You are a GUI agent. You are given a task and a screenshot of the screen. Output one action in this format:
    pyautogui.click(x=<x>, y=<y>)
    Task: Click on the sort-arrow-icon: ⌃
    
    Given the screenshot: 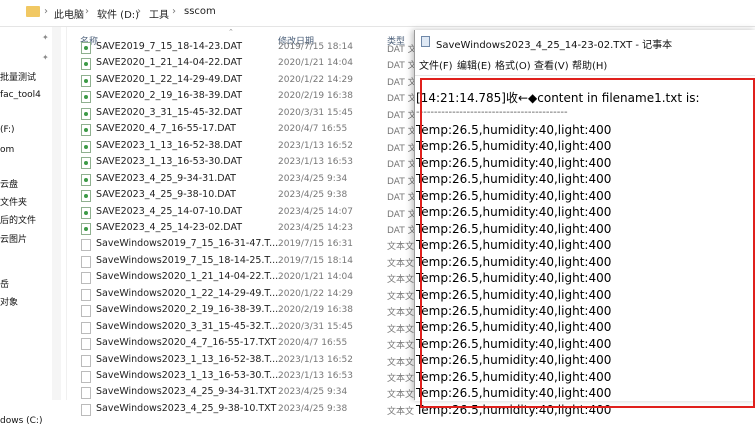 What is the action you would take?
    pyautogui.click(x=231, y=32)
    